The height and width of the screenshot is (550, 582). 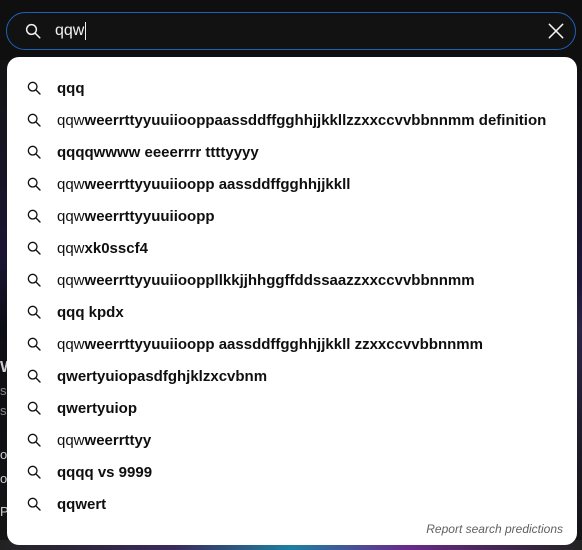 I want to click on suggestion-text: qwertyuiop, so click(x=97, y=408).